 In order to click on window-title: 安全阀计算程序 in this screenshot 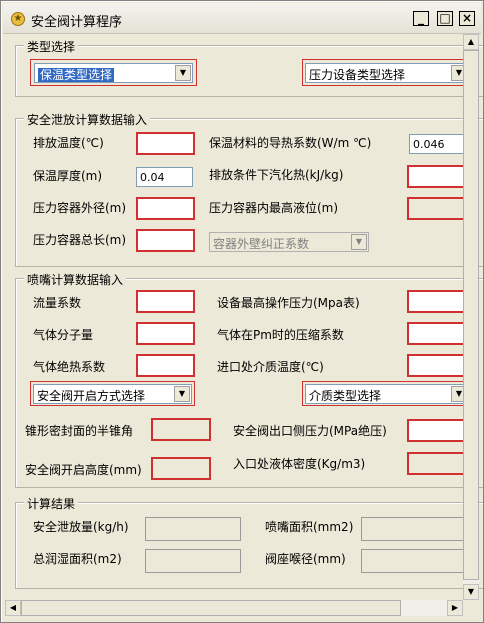, I will do `click(77, 22)`.